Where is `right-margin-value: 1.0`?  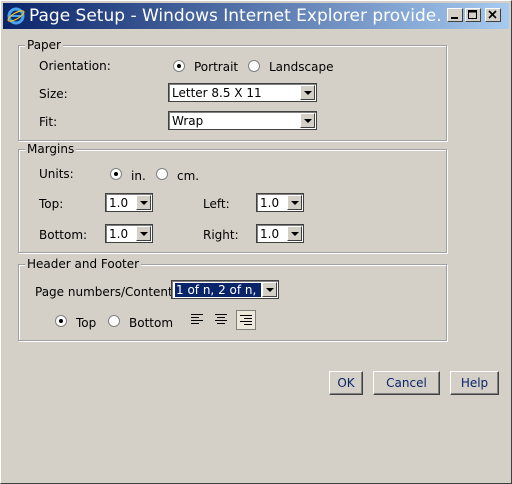 right-margin-value: 1.0 is located at coordinates (270, 234).